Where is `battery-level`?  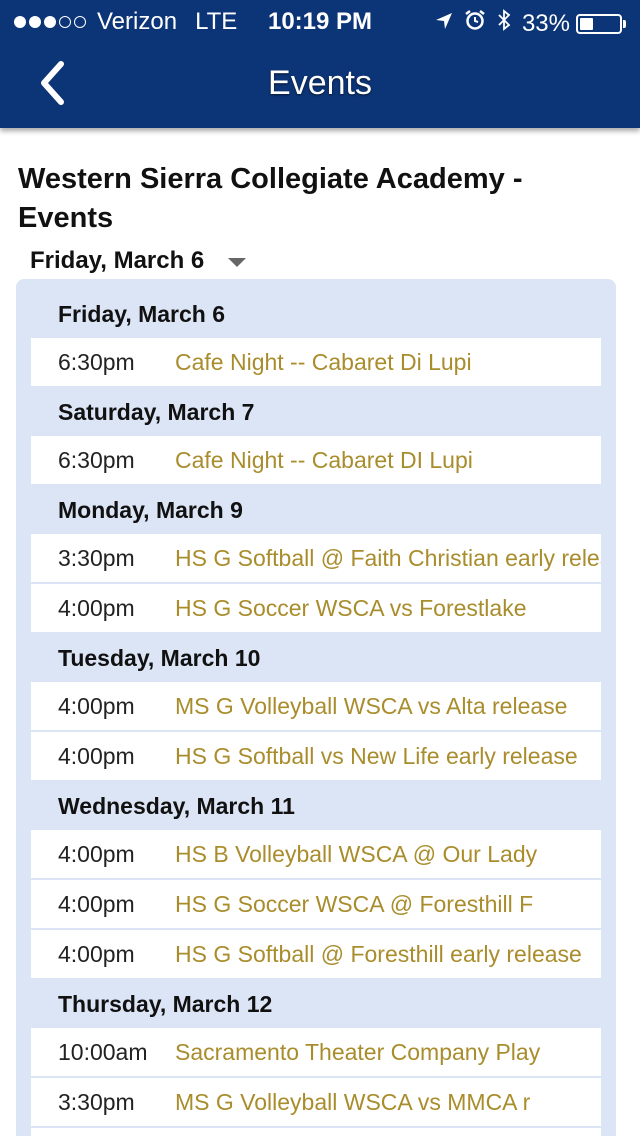
battery-level is located at coordinates (586, 23).